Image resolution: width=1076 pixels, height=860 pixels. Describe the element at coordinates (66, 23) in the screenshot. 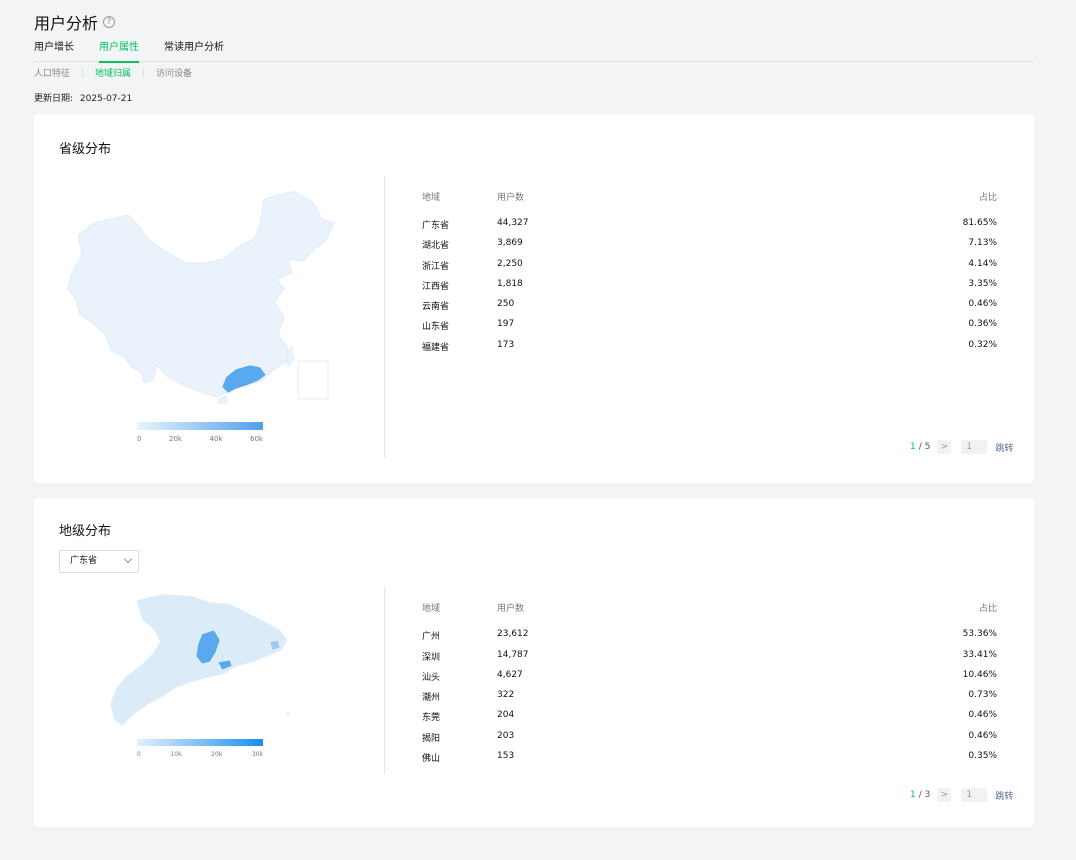

I see `page-title: 用户分析` at that location.